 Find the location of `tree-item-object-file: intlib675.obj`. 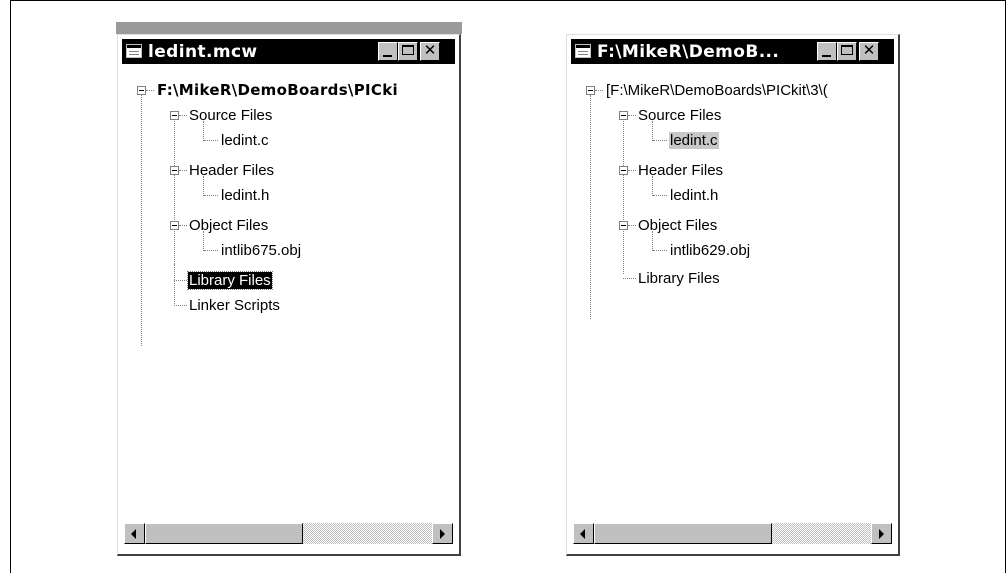

tree-item-object-file: intlib675.obj is located at coordinates (261, 250).